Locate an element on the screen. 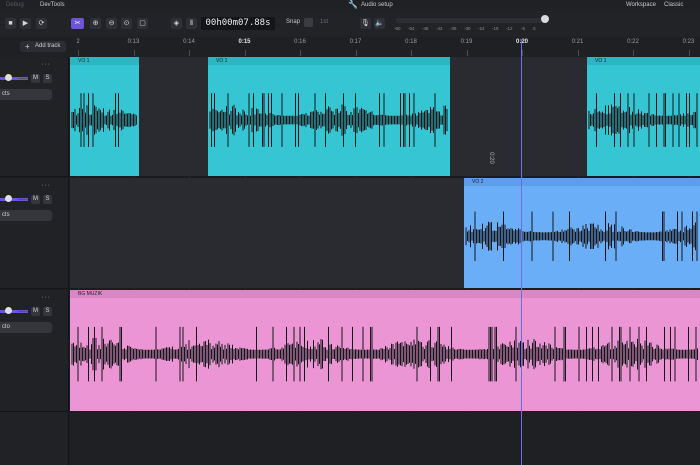  ruler-tick-label: 0:13 is located at coordinates (133, 42).